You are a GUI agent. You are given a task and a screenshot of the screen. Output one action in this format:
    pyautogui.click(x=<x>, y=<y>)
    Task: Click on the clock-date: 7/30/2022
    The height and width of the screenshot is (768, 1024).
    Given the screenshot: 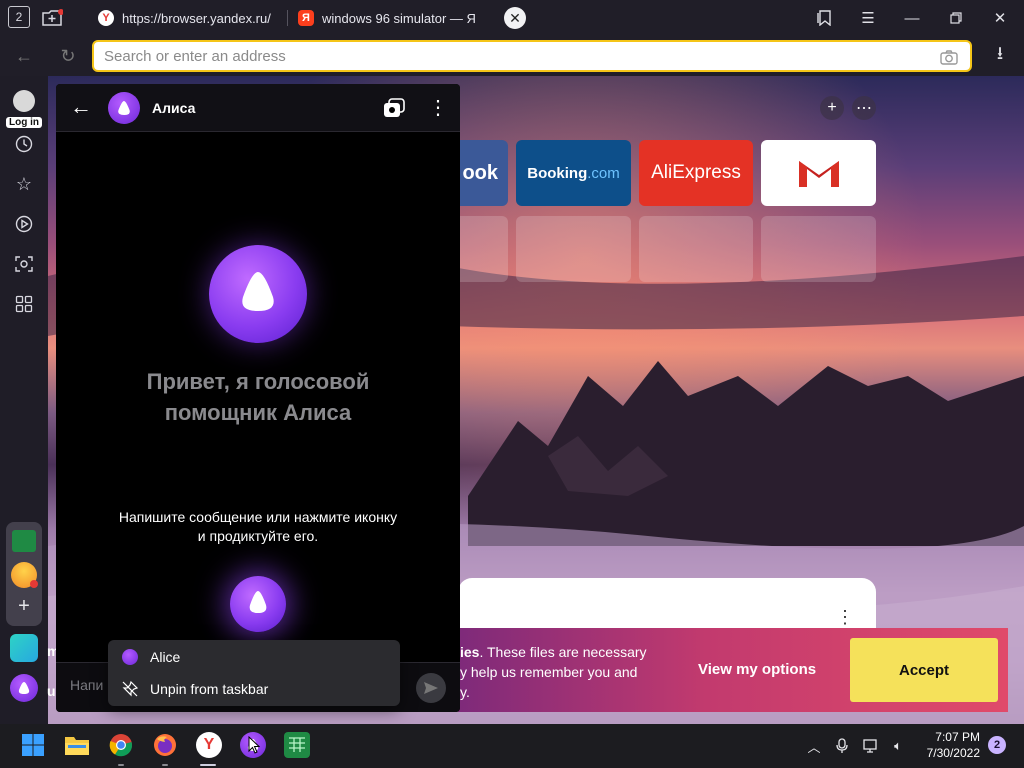 What is the action you would take?
    pyautogui.click(x=953, y=753)
    